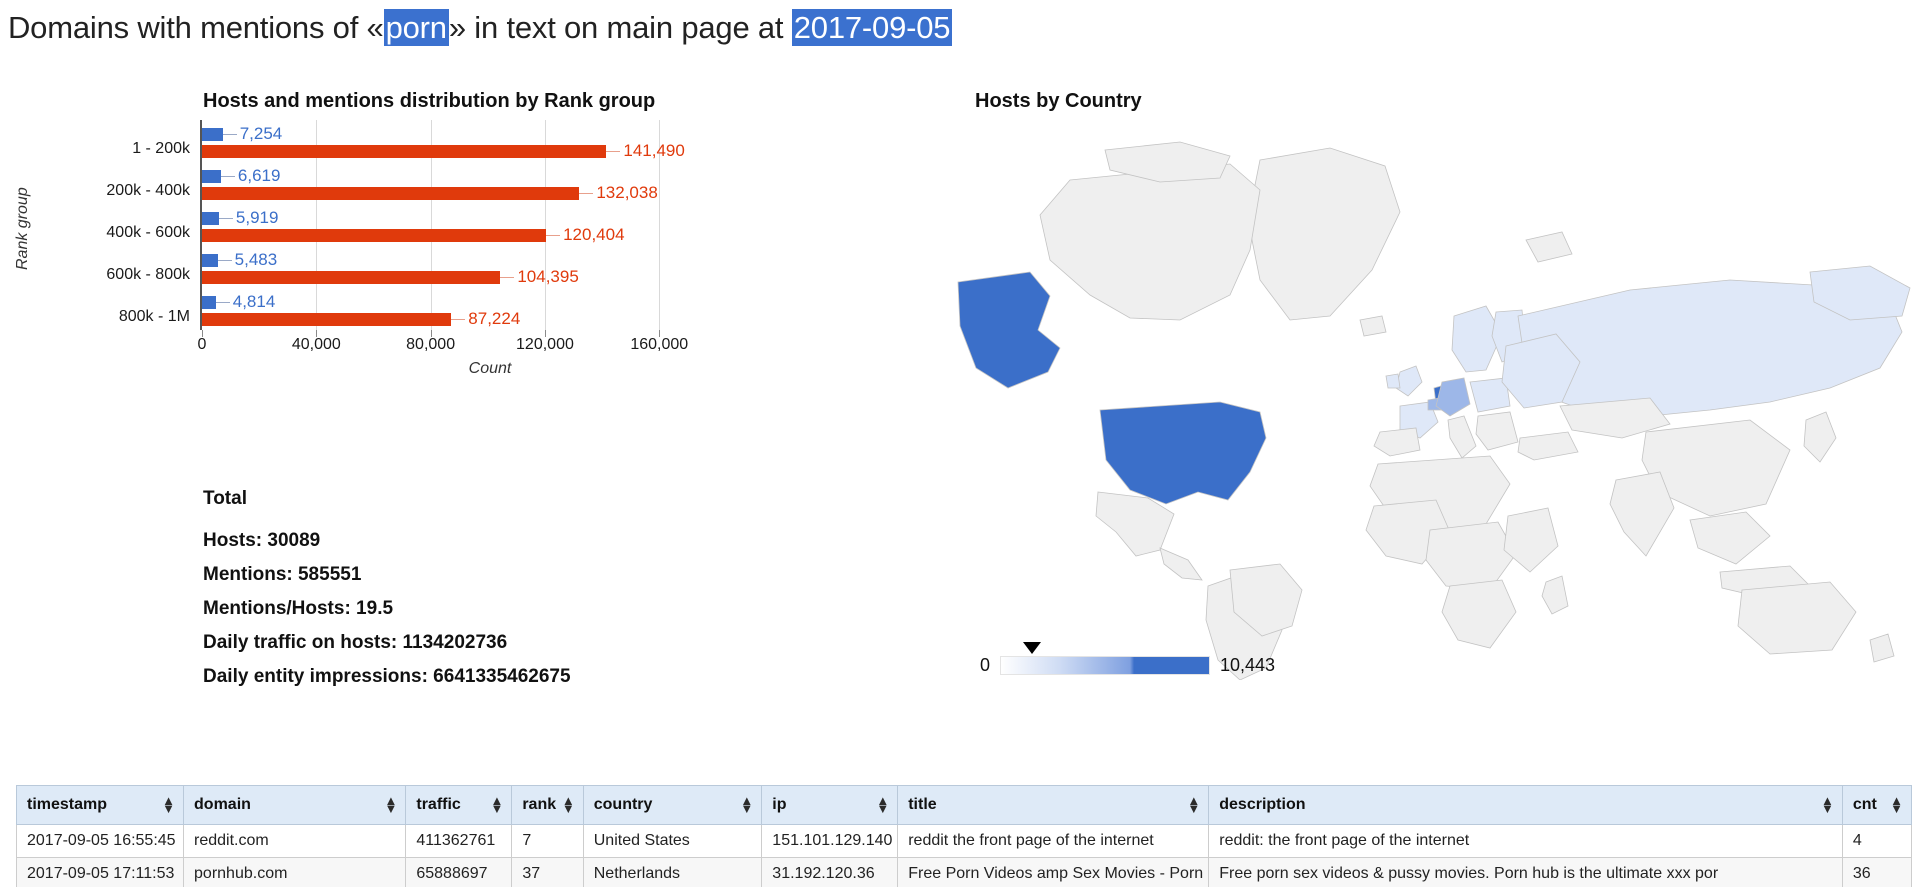 The image size is (1920, 887). I want to click on chart-value-label-hosts: 7,254, so click(261, 133).